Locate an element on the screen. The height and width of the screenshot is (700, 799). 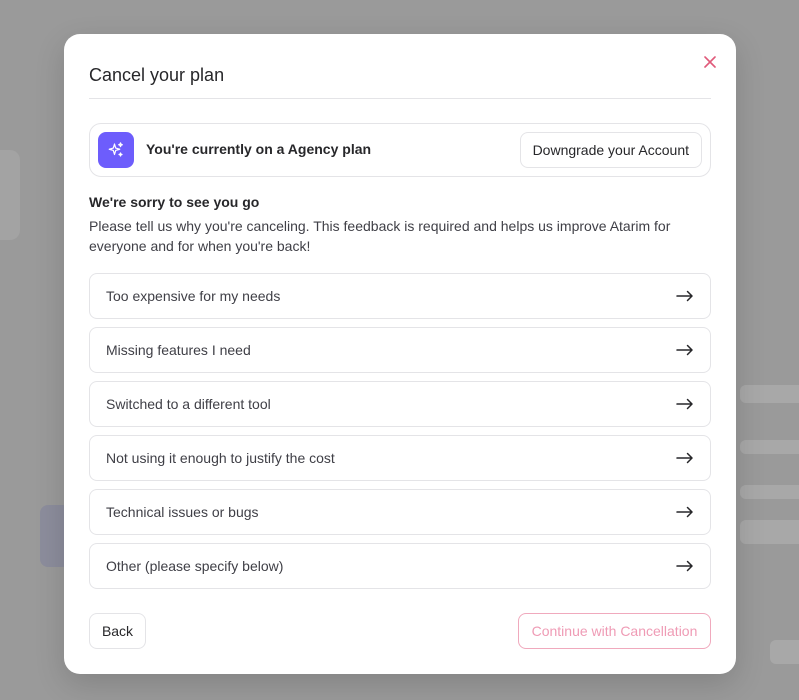
reason-option-switched-tool: Switched to a different tool is located at coordinates (400, 404).